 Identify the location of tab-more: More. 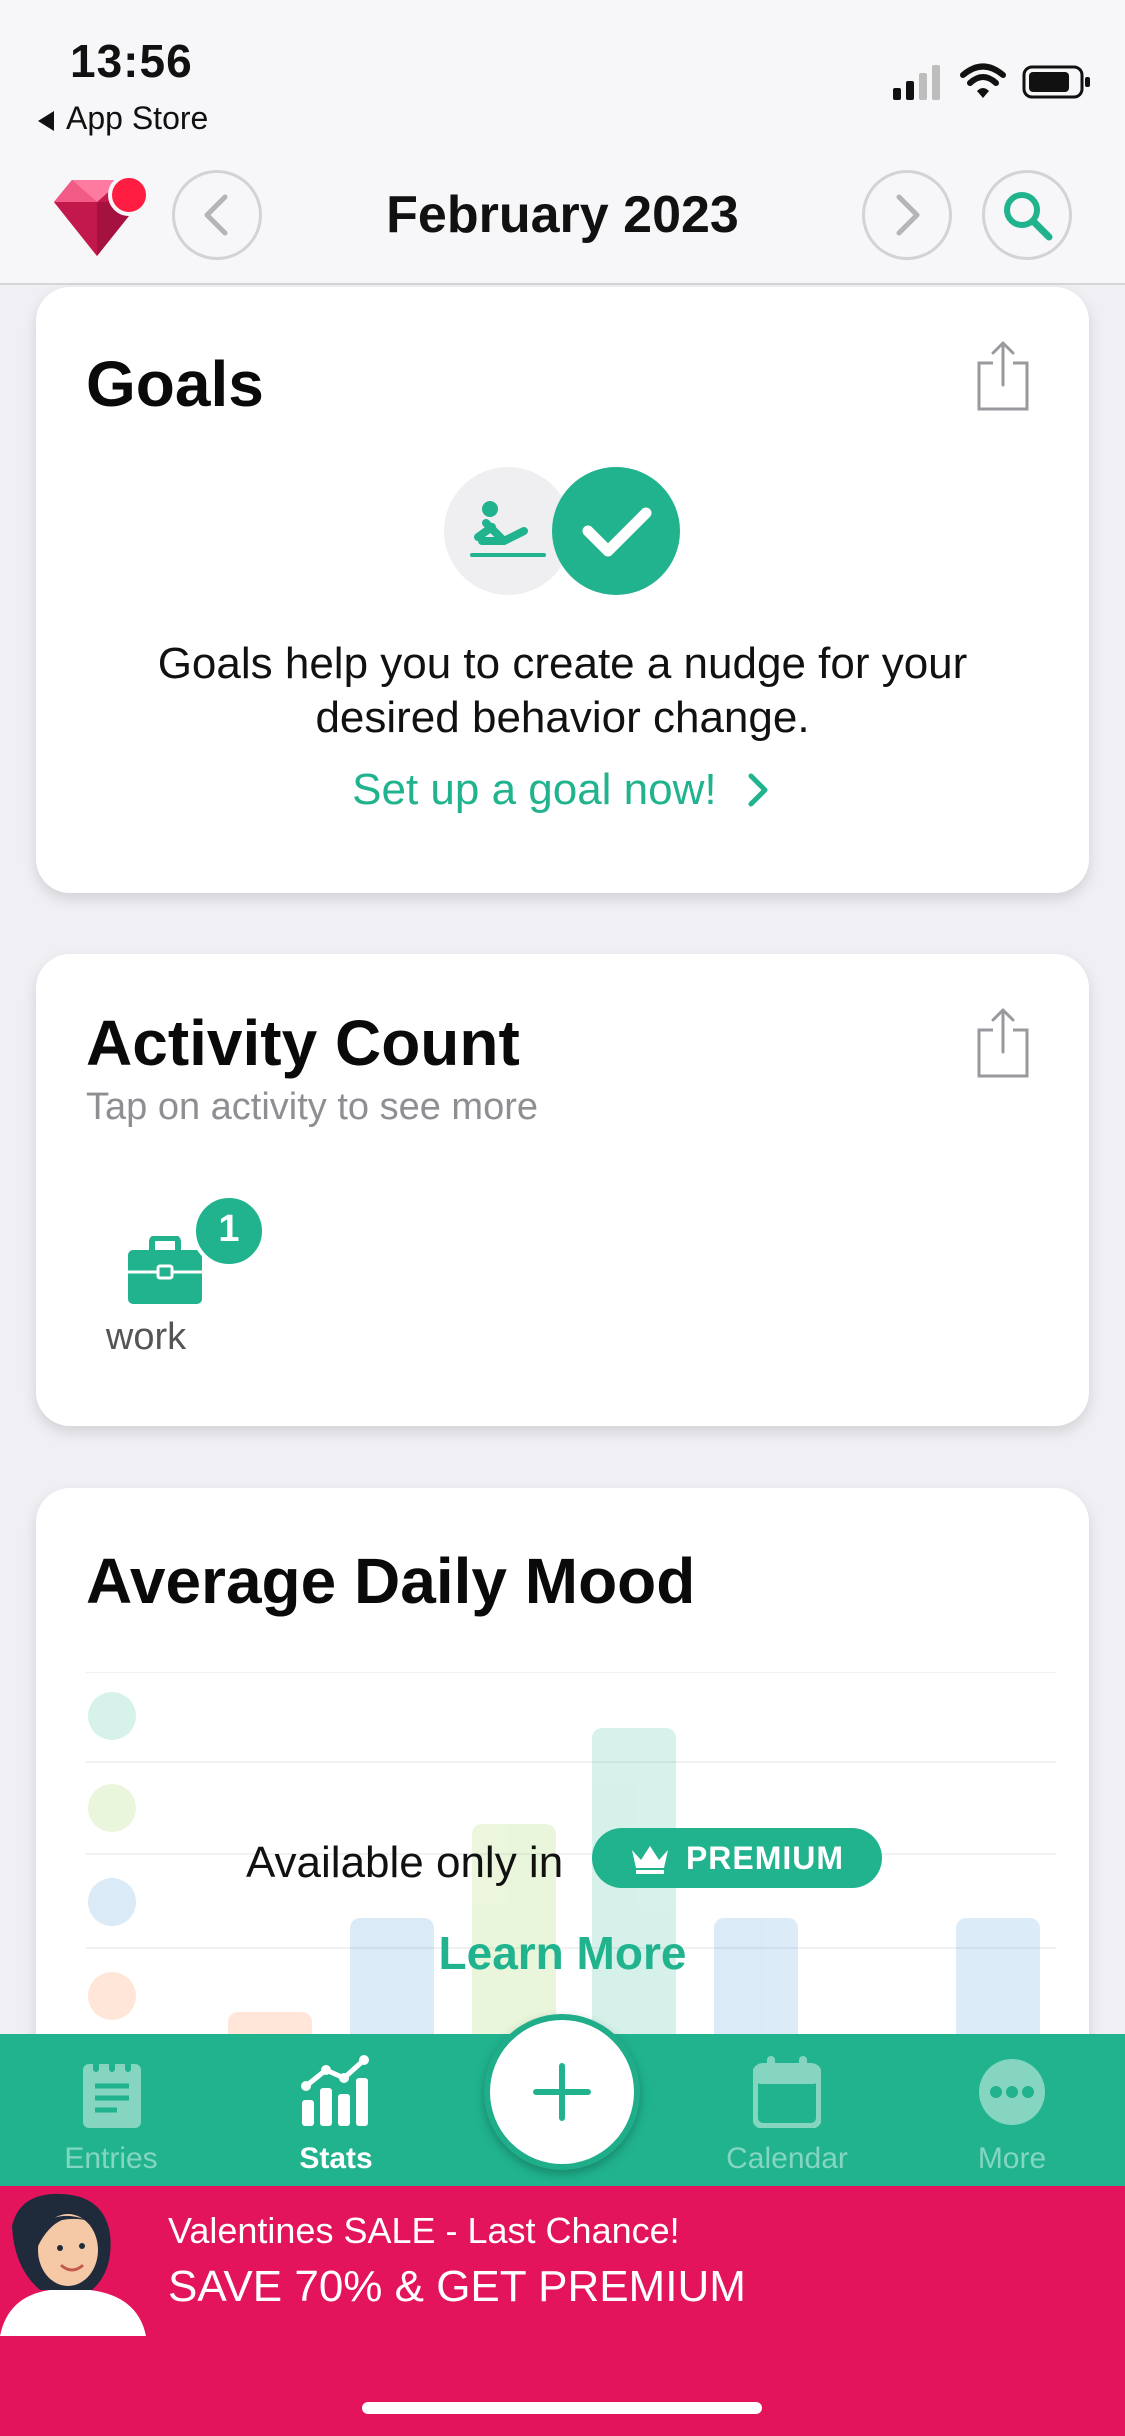
(1012, 2110).